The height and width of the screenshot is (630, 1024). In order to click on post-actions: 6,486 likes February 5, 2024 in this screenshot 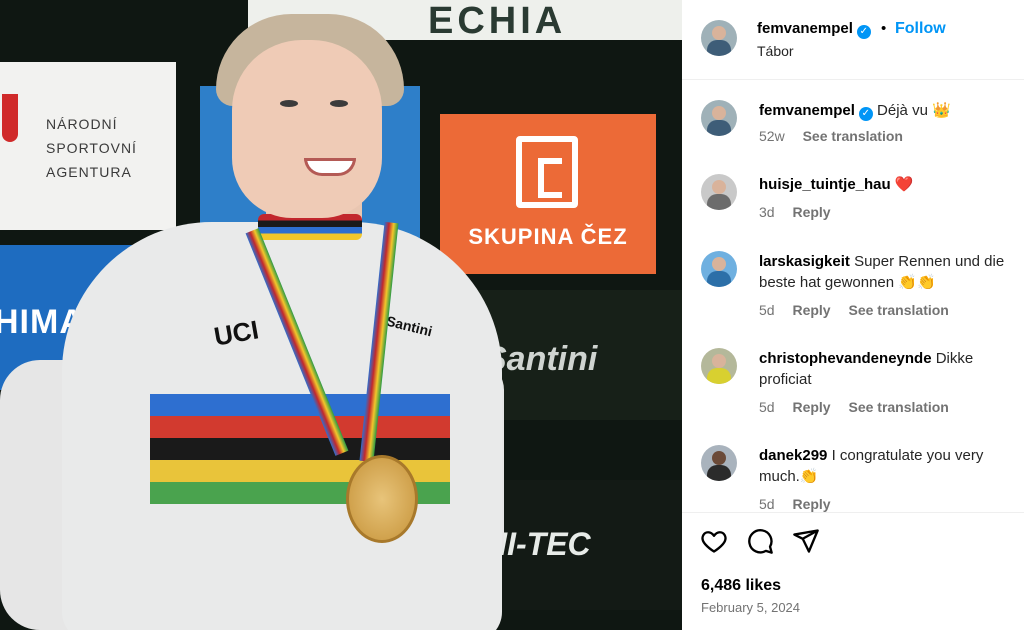, I will do `click(853, 571)`.